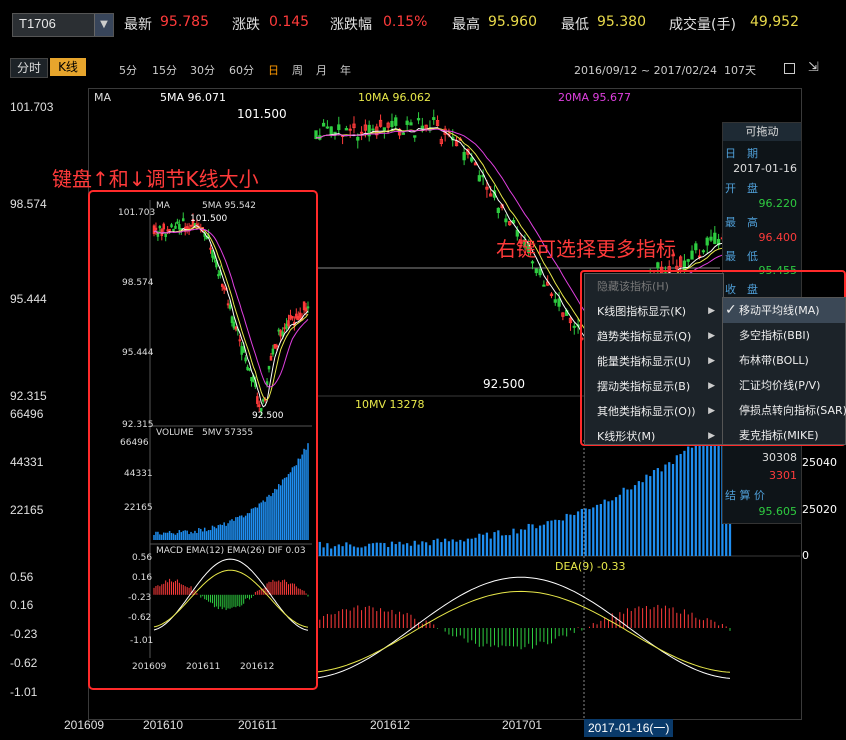 The width and height of the screenshot is (846, 740). I want to click on menu-hide-indicator: 隐藏该指标(H), so click(654, 286).